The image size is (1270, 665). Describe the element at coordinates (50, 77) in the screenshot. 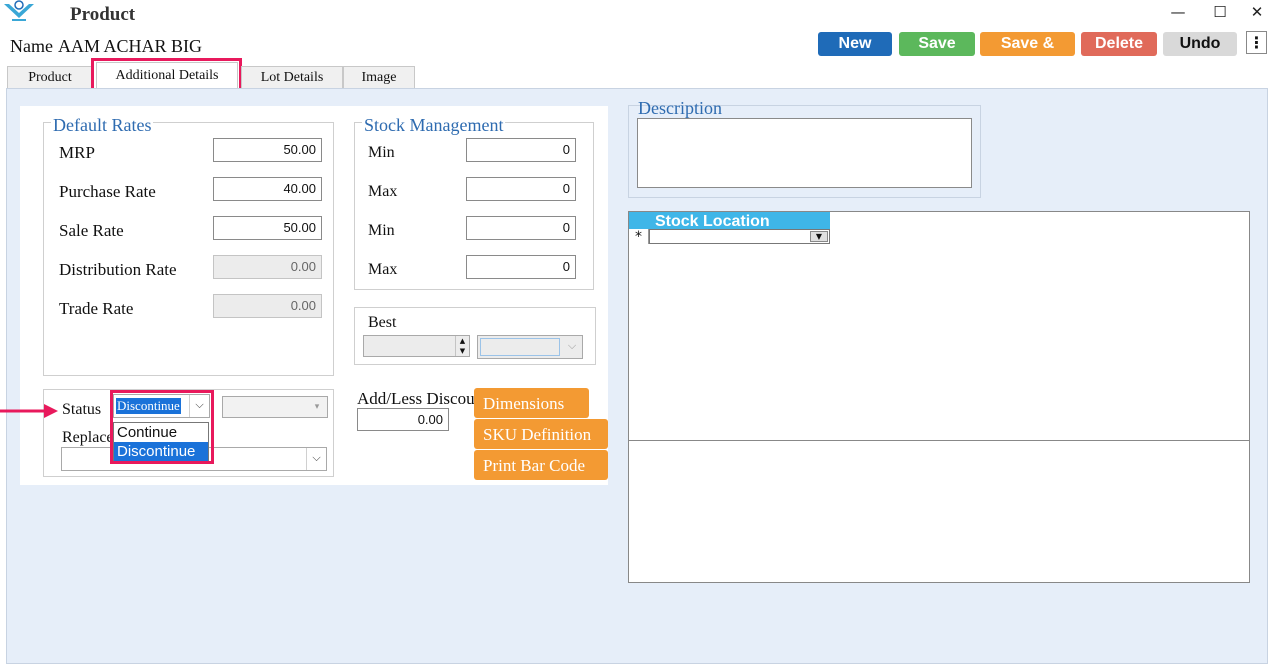

I see `tab-product: Product` at that location.